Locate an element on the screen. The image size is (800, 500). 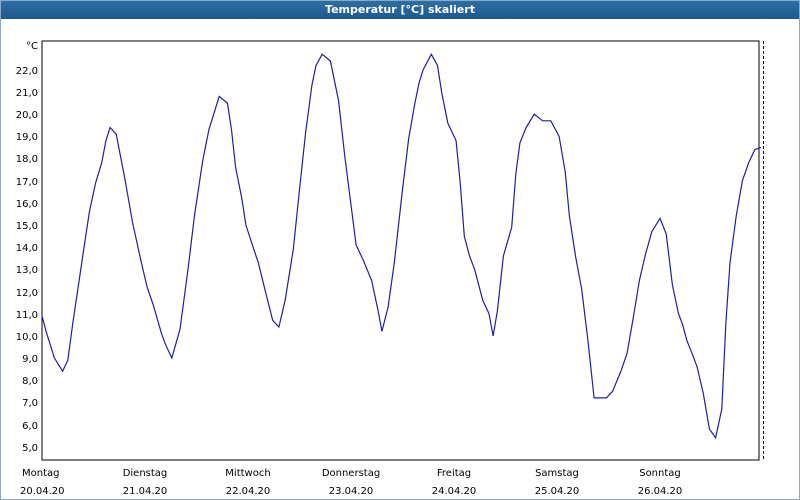
y-tick-label: 9,0 is located at coordinates (30, 359).